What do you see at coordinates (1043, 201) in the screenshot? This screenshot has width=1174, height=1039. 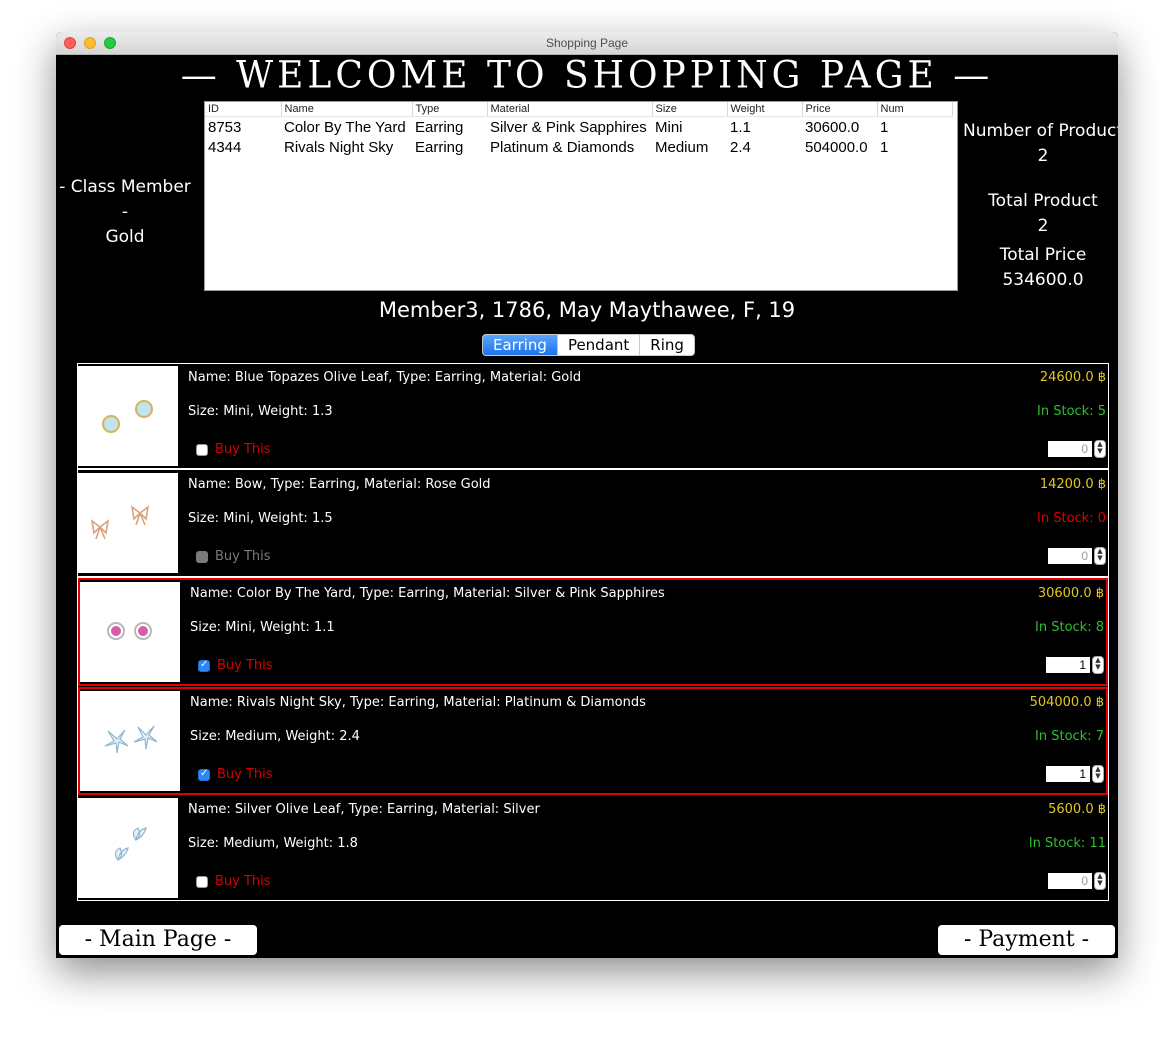 I see `total-product-label: Total Product` at bounding box center [1043, 201].